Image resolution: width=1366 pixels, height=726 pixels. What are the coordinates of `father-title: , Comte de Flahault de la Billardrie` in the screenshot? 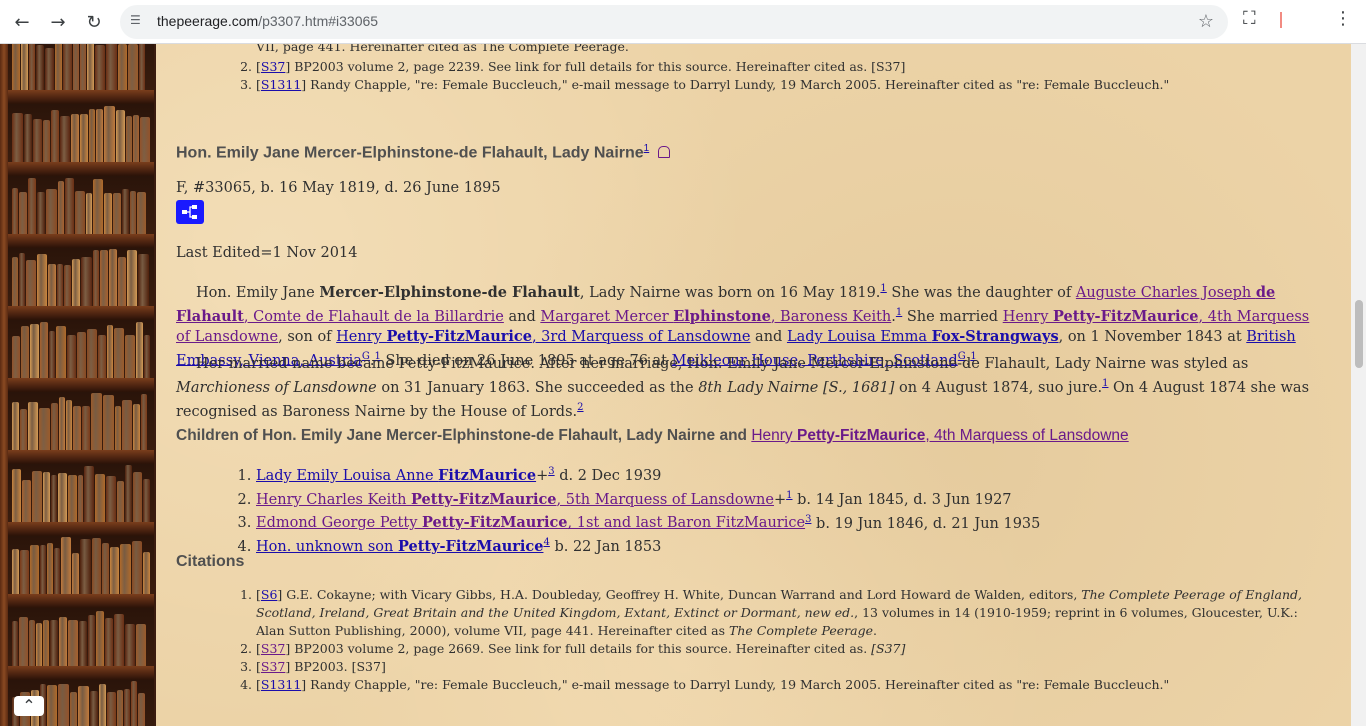 It's located at (373, 316).